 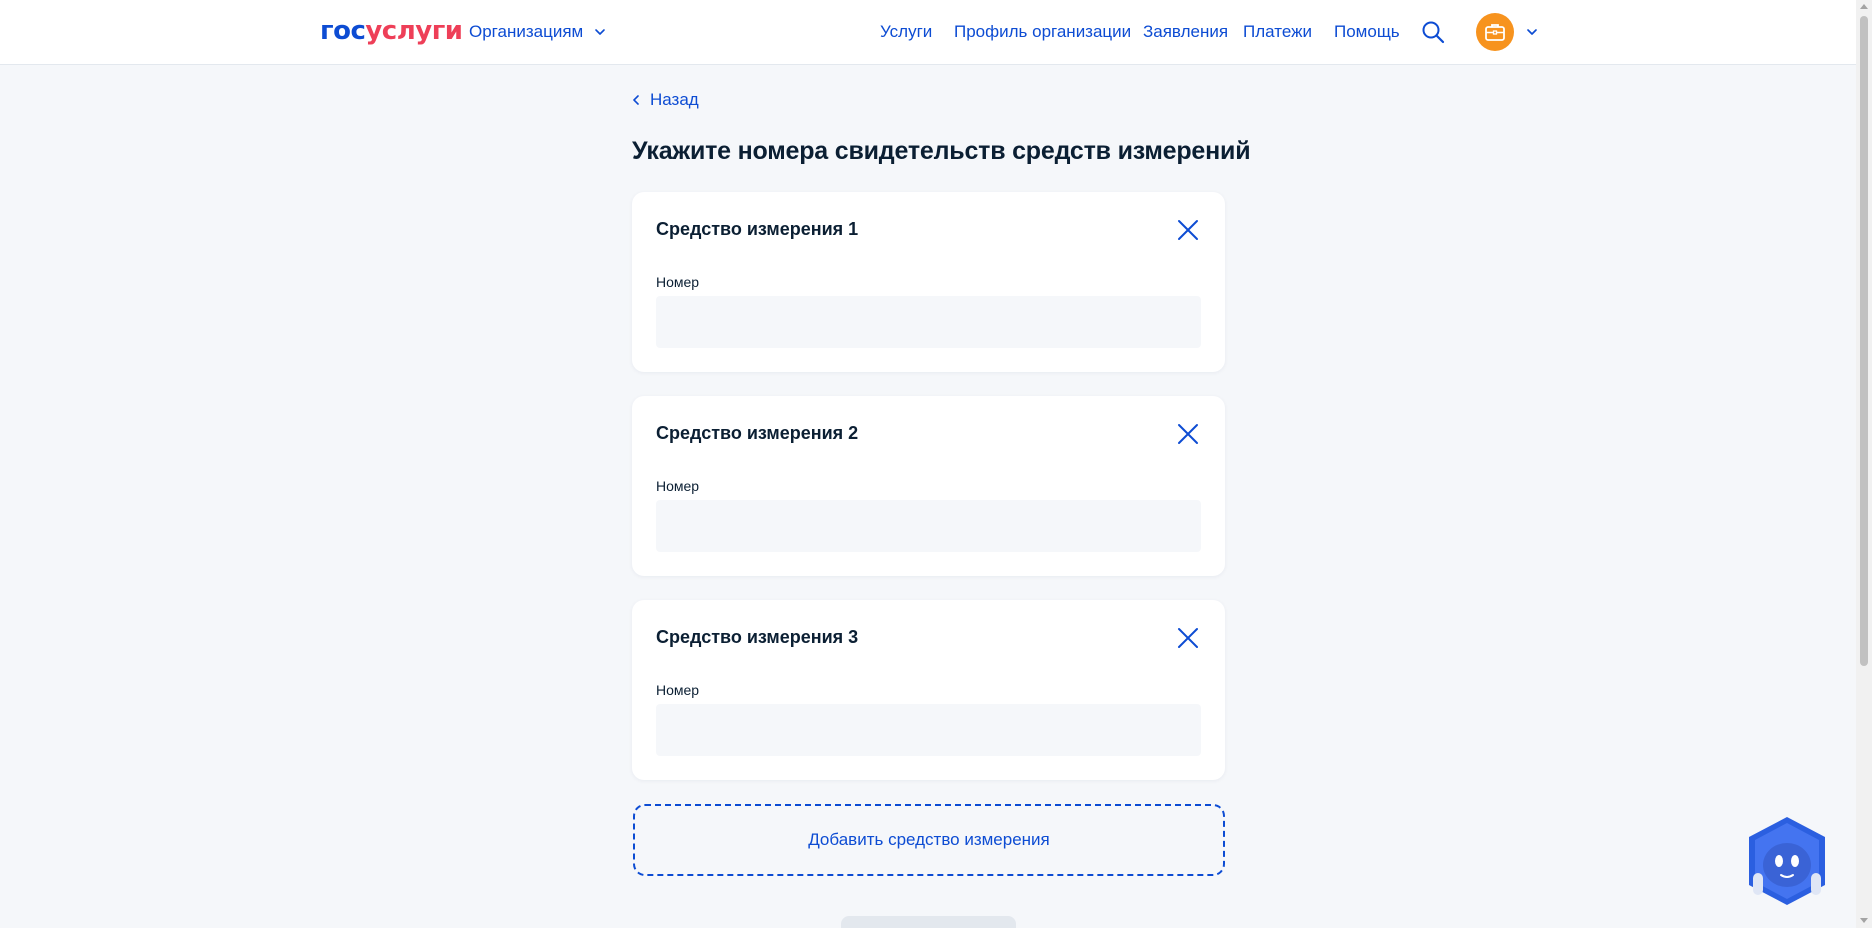 I want to click on nav-item-applications: Заявления, so click(x=1185, y=32).